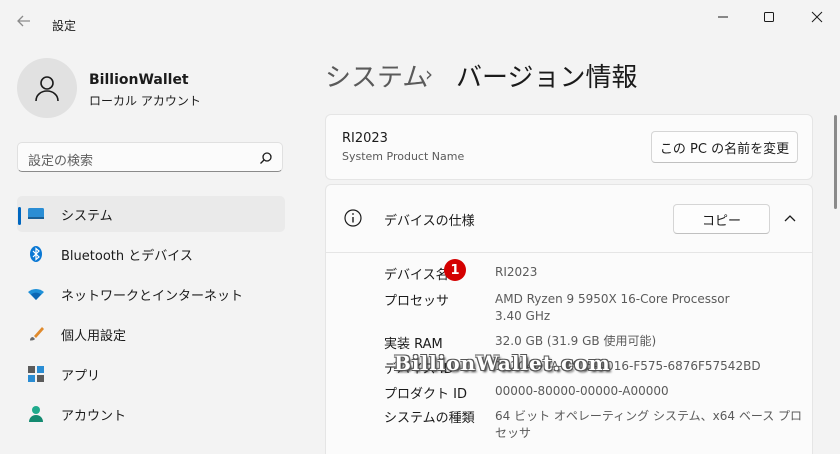  Describe the element at coordinates (721, 219) in the screenshot. I see `copy-button: コピー` at that location.